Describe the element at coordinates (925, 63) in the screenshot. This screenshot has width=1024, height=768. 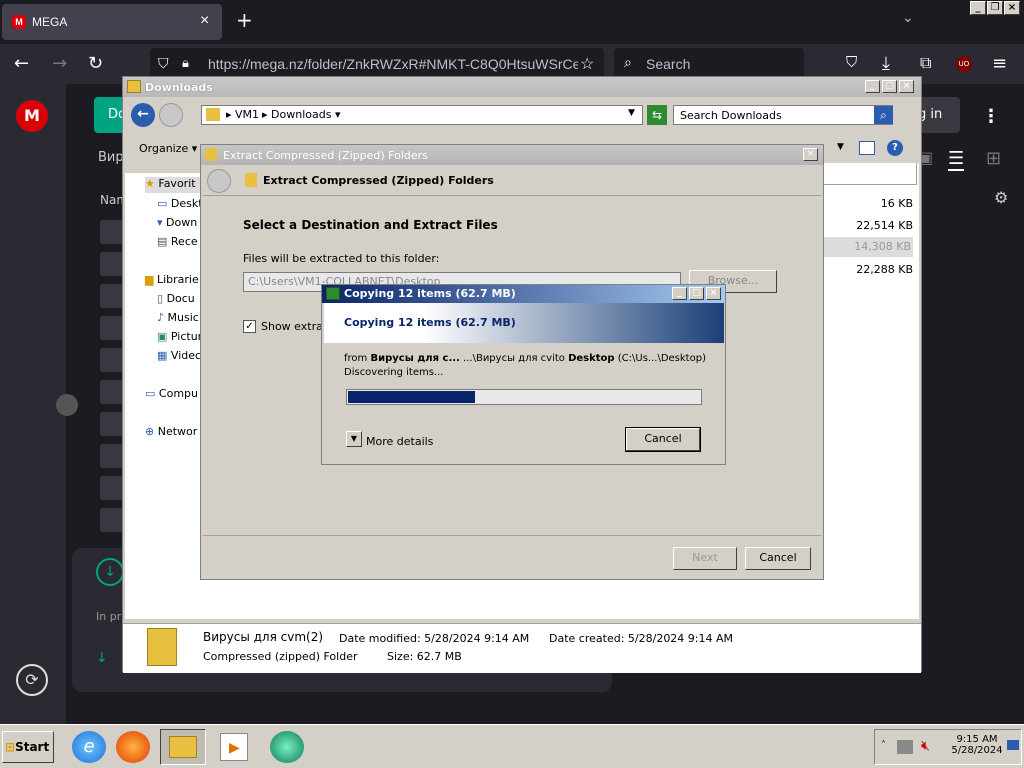
I see `extensions-icon: ⧉` at that location.